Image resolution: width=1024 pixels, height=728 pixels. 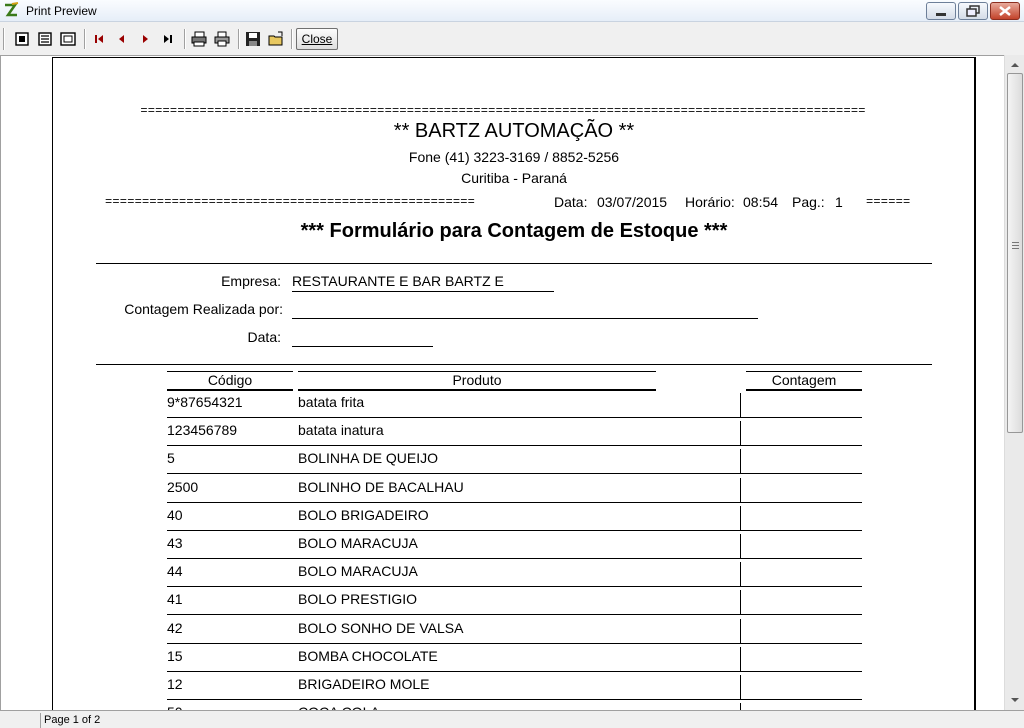 I want to click on print-setup-button, so click(x=199, y=39).